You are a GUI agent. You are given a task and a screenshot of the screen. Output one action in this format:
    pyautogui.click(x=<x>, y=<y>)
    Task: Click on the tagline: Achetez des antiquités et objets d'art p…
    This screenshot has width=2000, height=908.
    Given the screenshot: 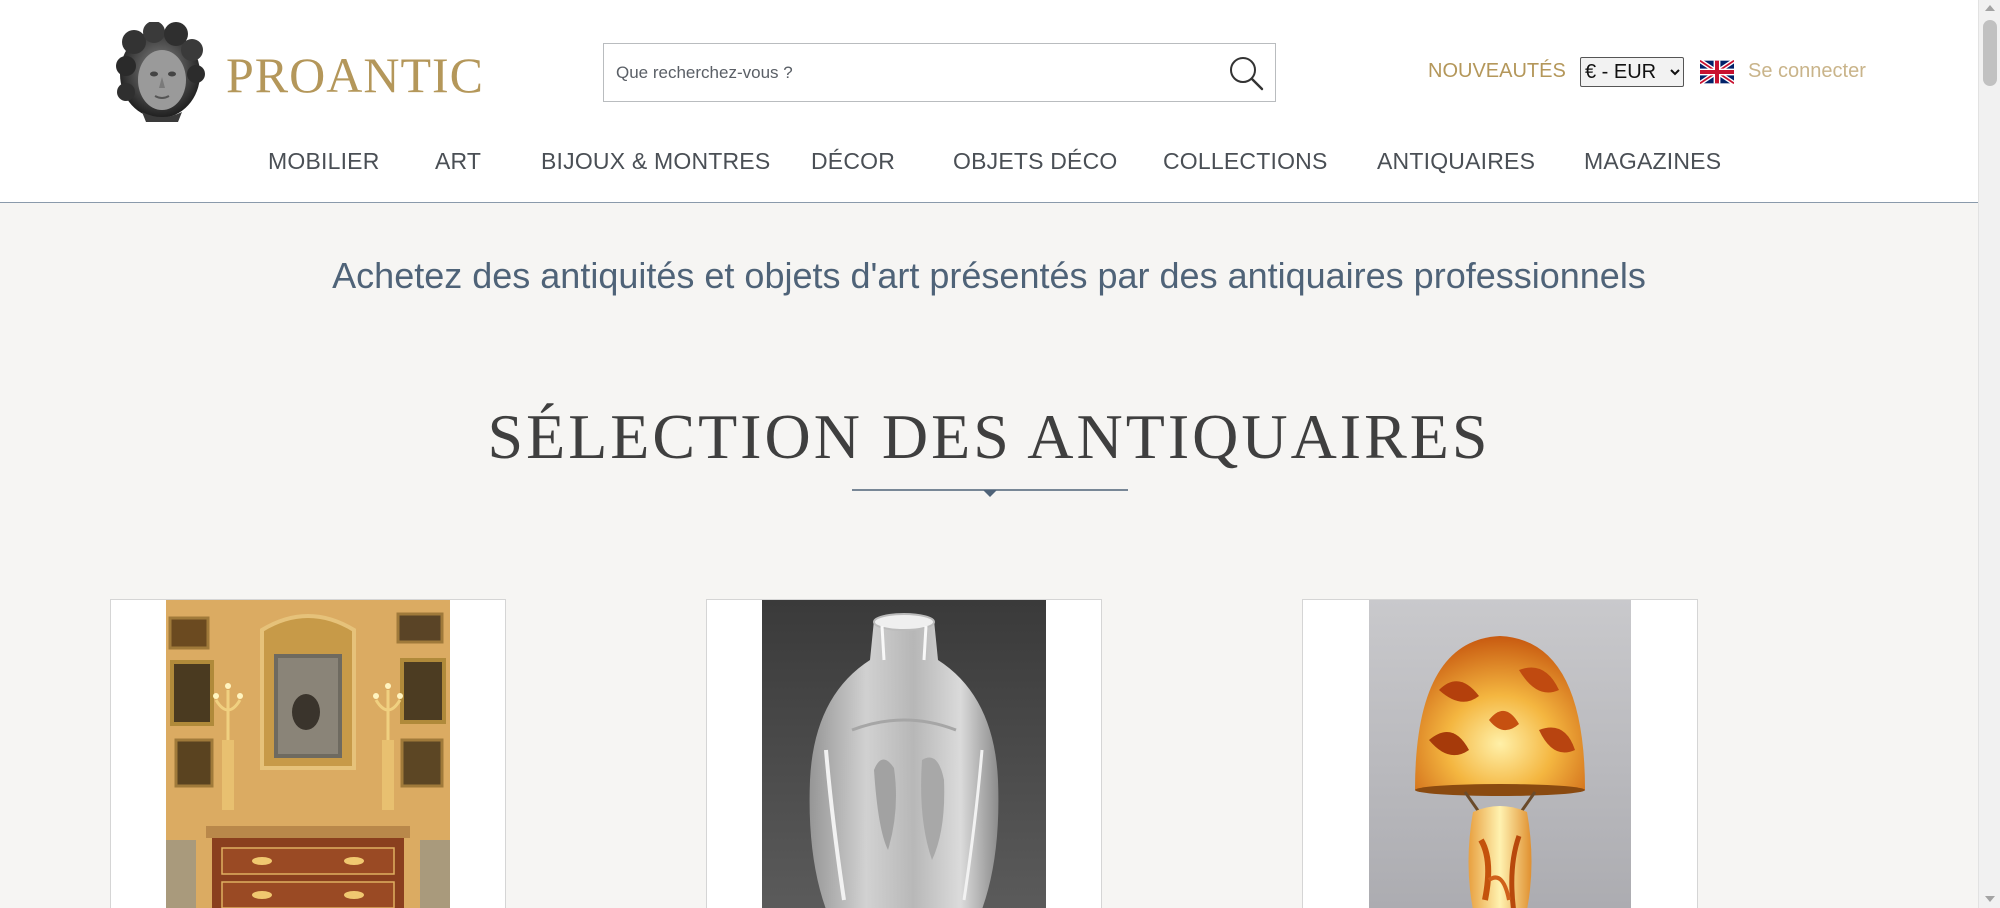 What is the action you would take?
    pyautogui.click(x=989, y=275)
    